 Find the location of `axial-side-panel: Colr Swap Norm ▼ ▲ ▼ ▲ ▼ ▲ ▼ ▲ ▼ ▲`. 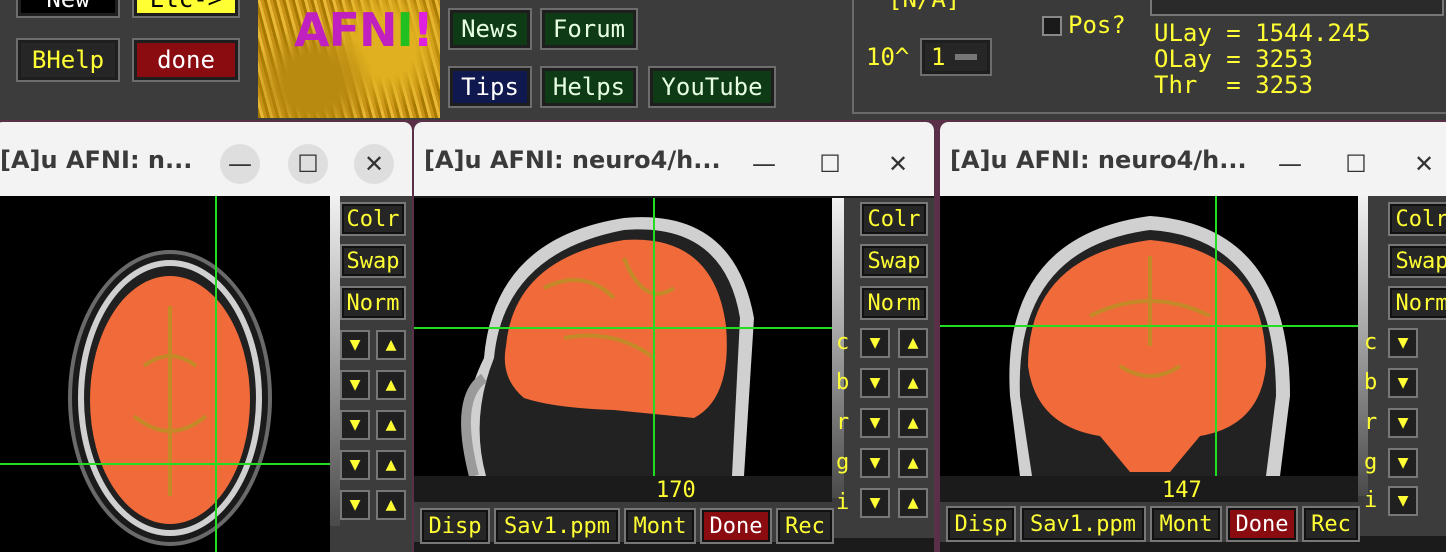

axial-side-panel: Colr Swap Norm ▼ ▲ ▼ ▲ ▼ ▲ ▼ ▲ ▼ ▲ is located at coordinates (371, 374).